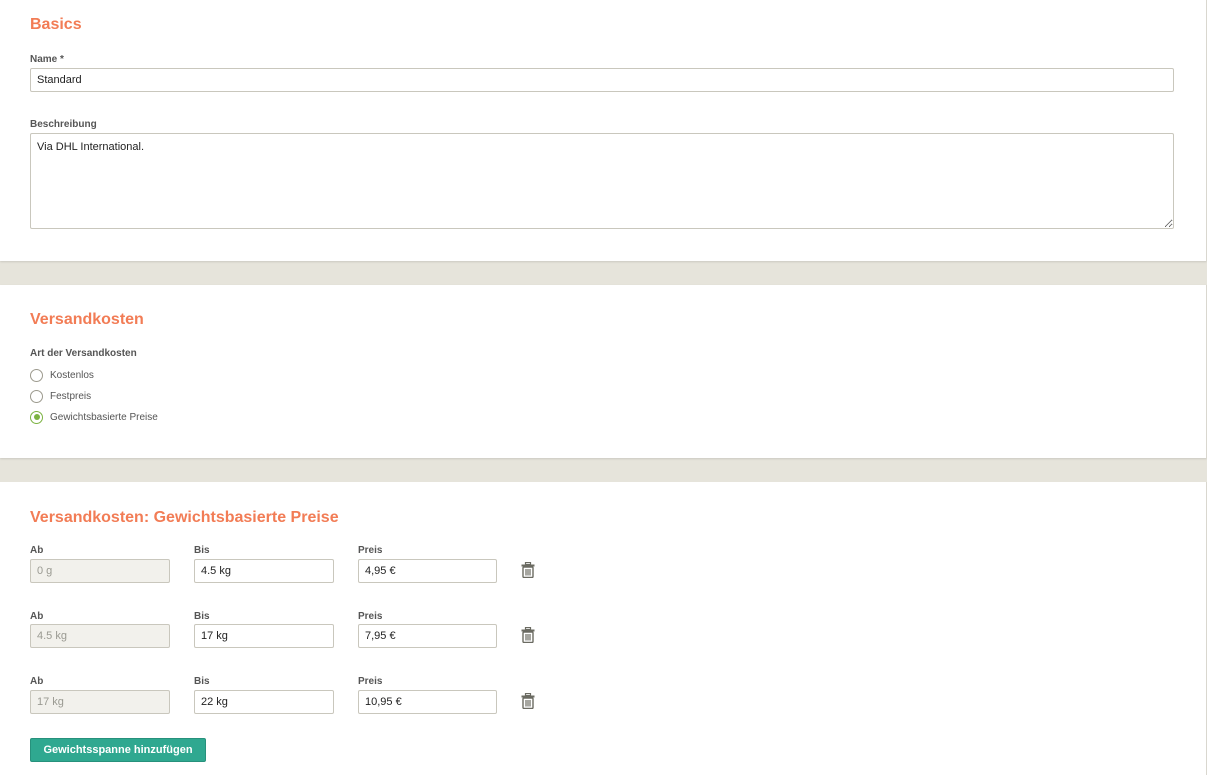 This screenshot has height=775, width=1207. Describe the element at coordinates (72, 375) in the screenshot. I see `radio-label-kostenlos: Kostenlos` at that location.